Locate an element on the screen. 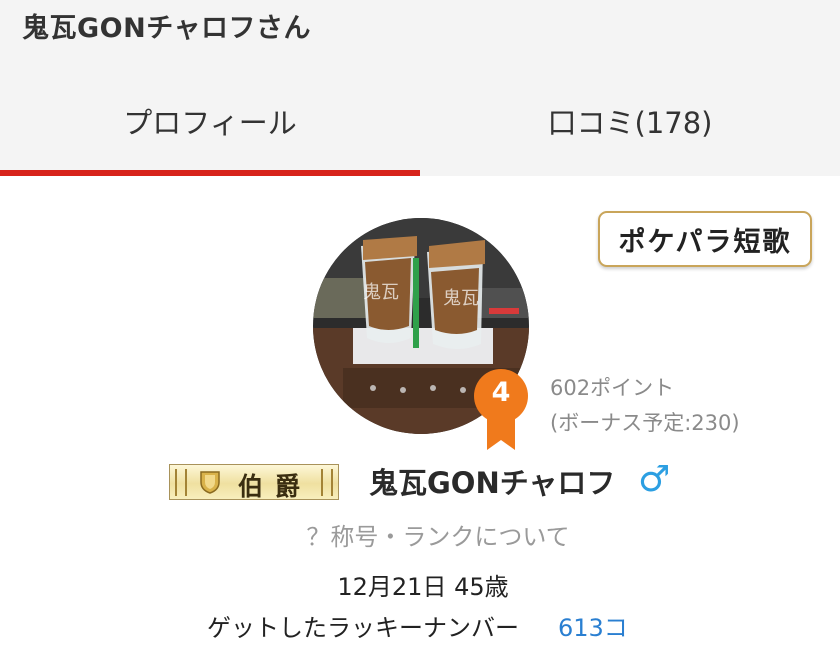  male-icon: ♂ is located at coordinates (654, 479).